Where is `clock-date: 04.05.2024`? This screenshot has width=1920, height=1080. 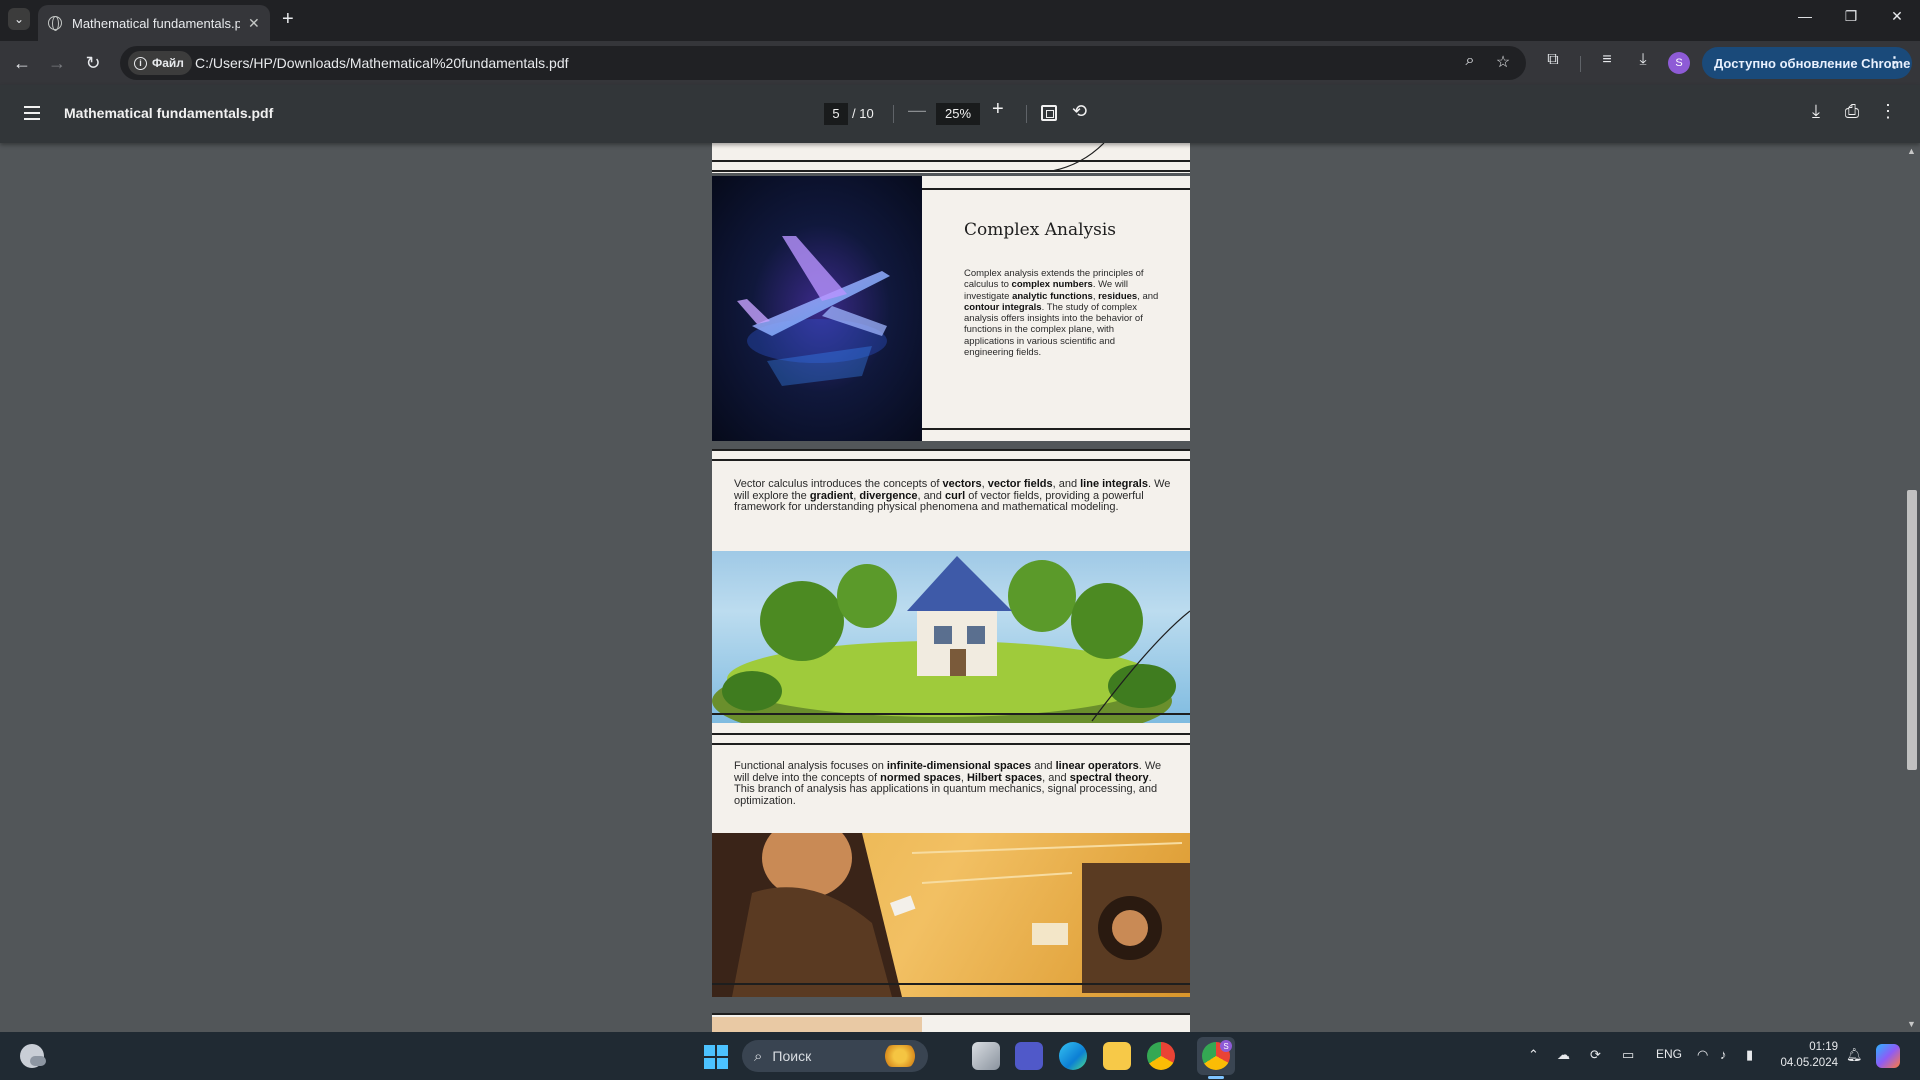
clock-date: 04.05.2024 is located at coordinates (1809, 1063).